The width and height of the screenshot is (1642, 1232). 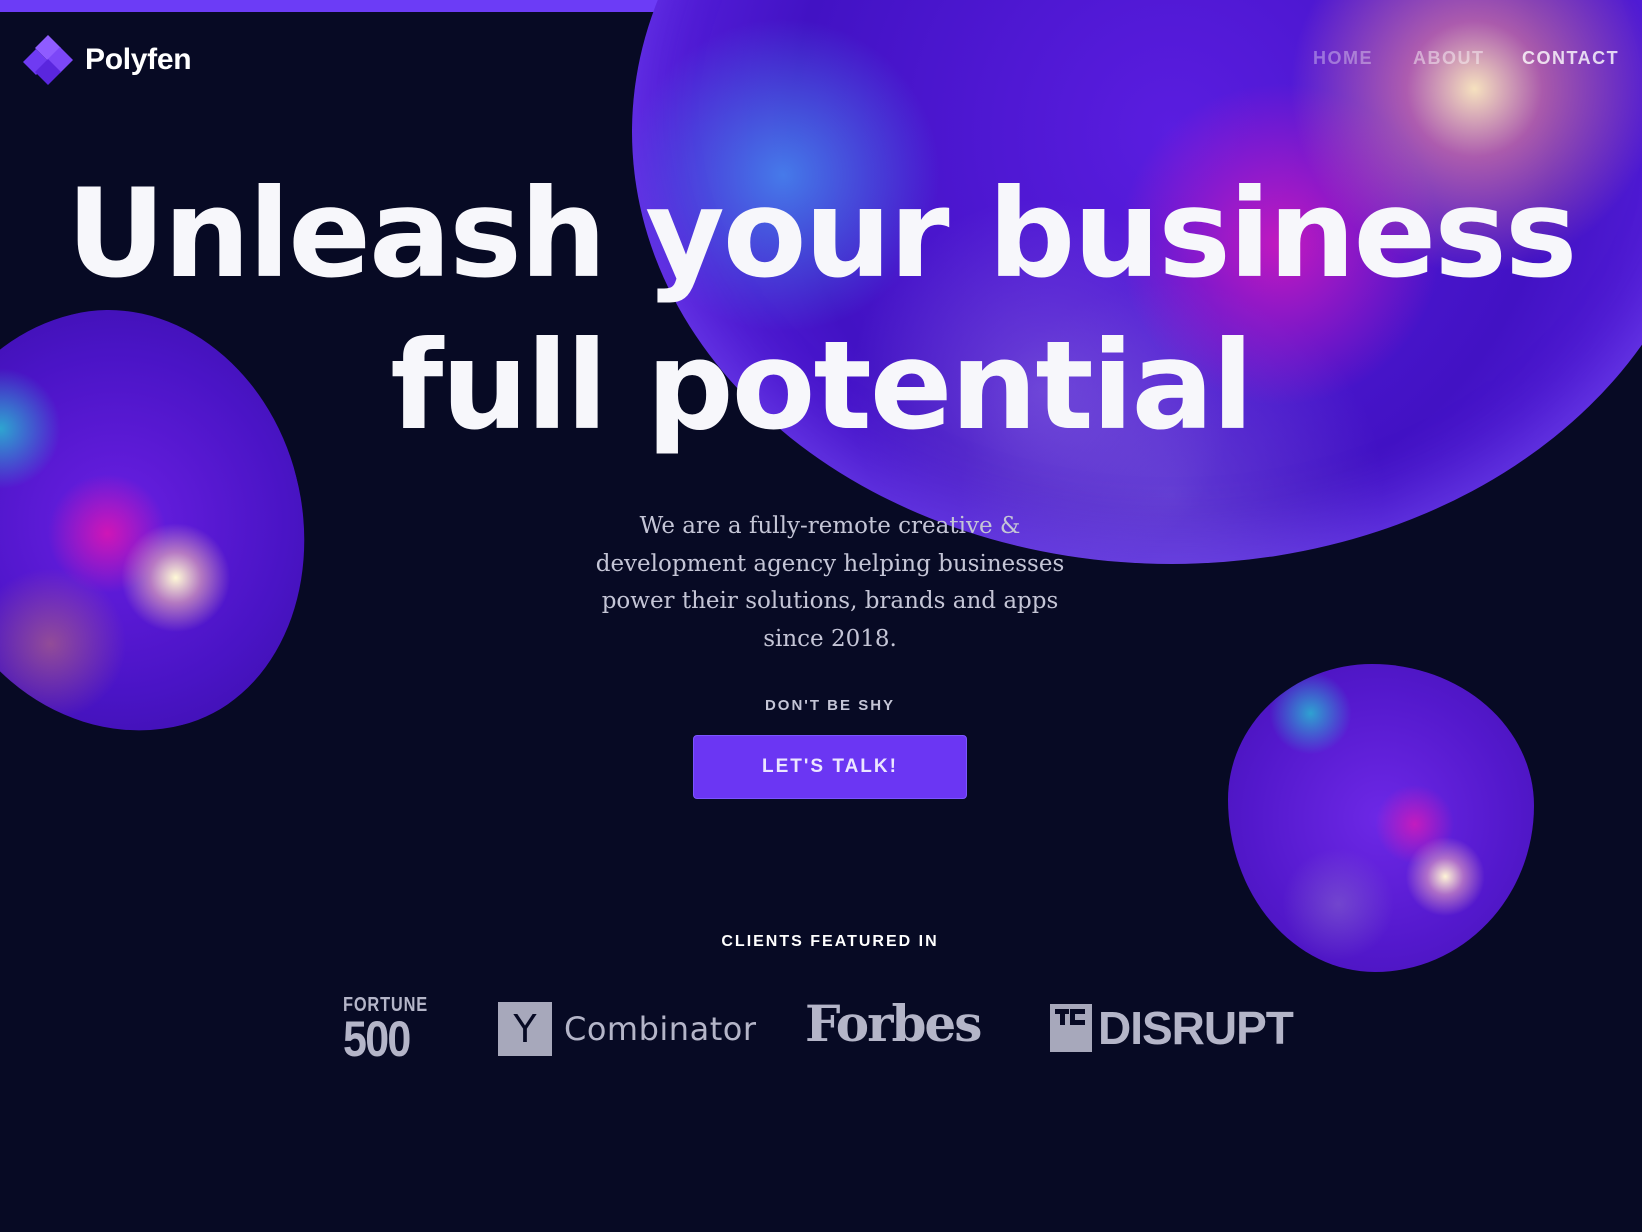 I want to click on fortune-500-logo: FORTUNE 500, so click(x=385, y=1031).